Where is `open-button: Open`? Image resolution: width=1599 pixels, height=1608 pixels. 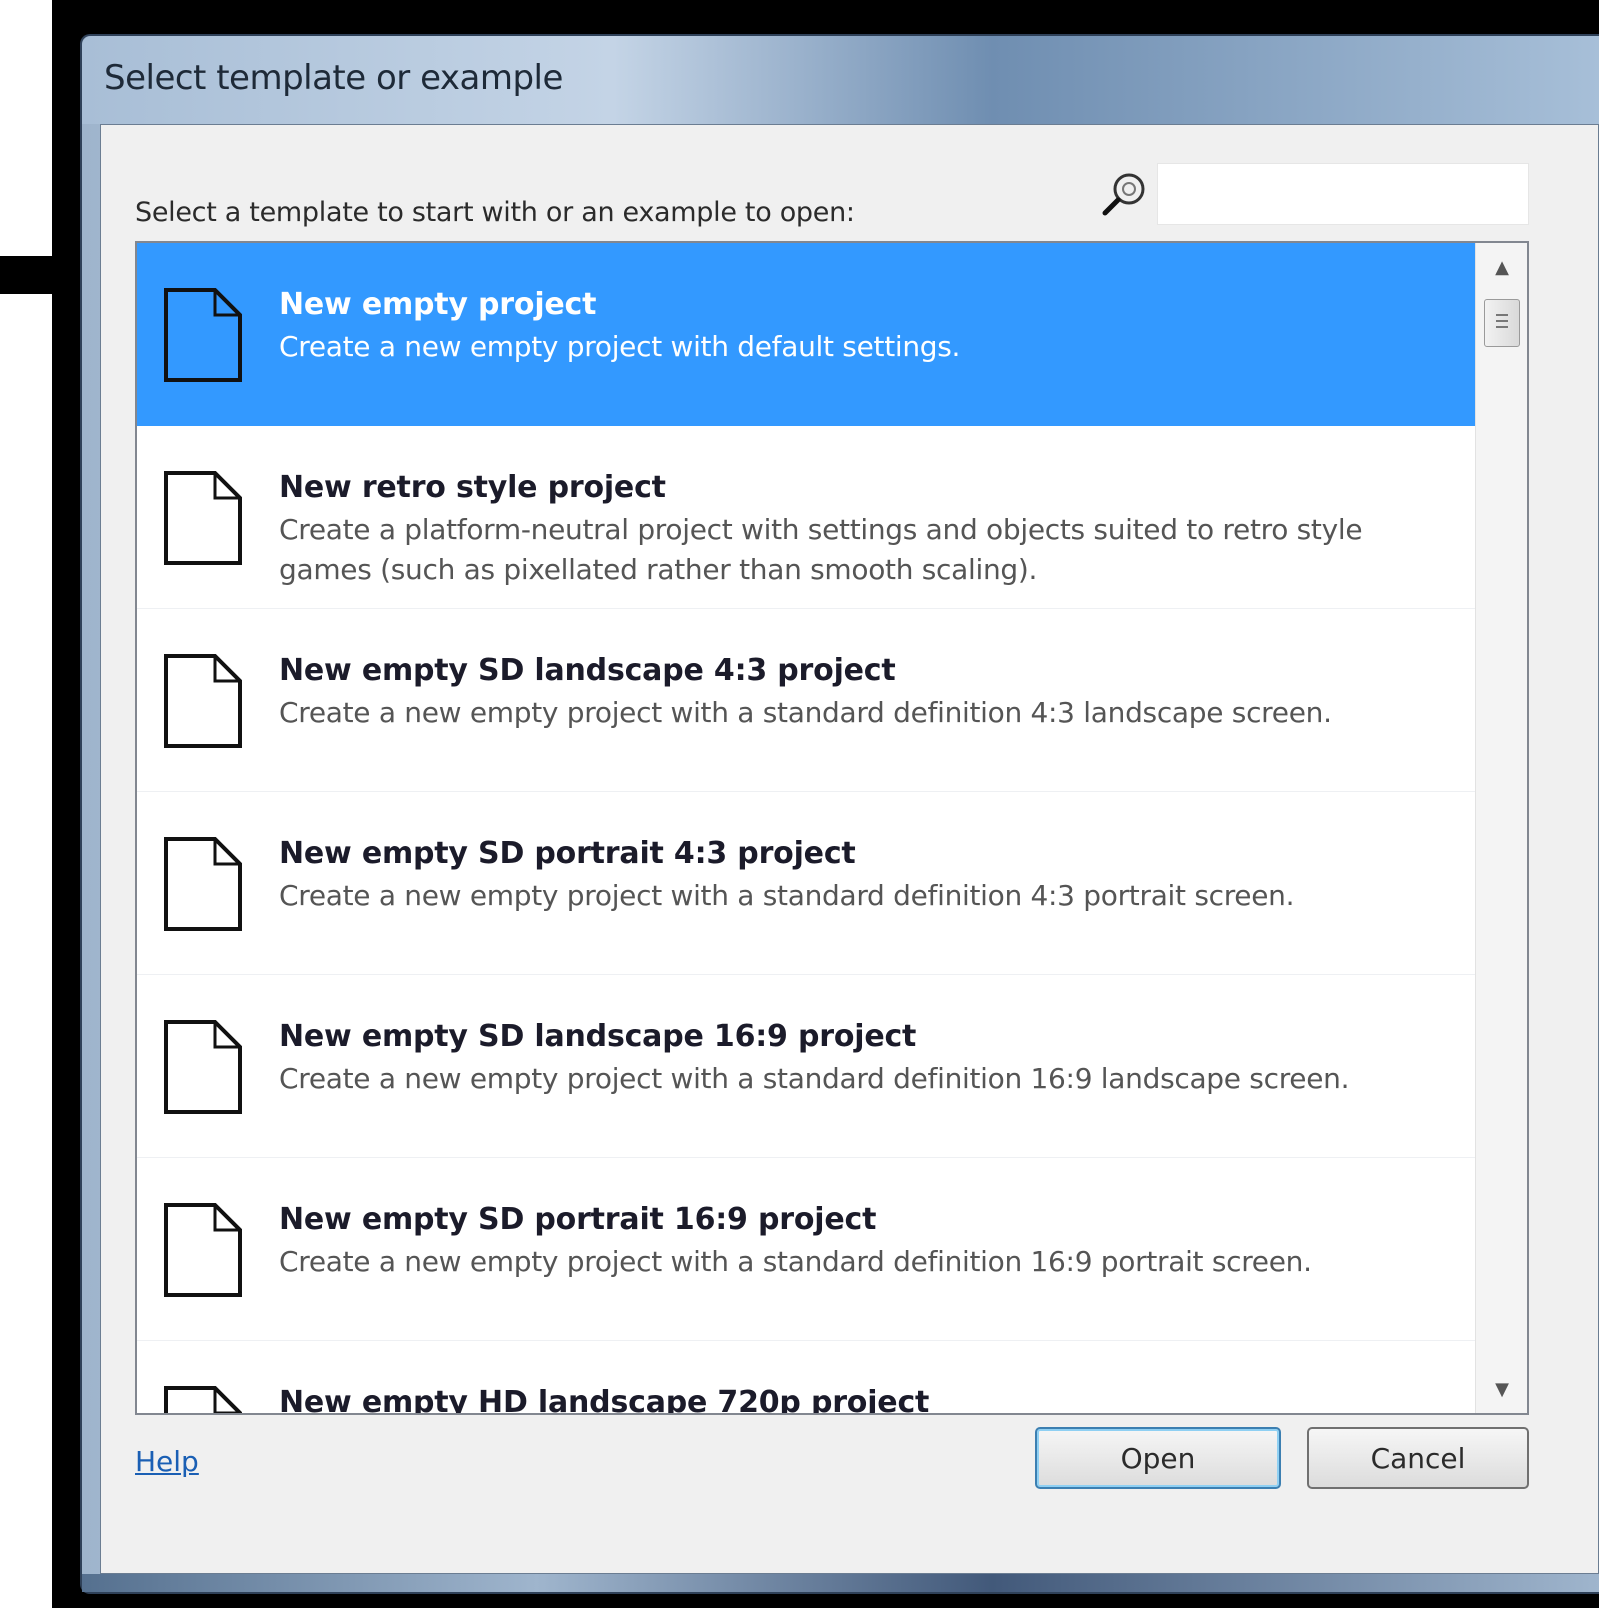
open-button: Open is located at coordinates (1158, 1458).